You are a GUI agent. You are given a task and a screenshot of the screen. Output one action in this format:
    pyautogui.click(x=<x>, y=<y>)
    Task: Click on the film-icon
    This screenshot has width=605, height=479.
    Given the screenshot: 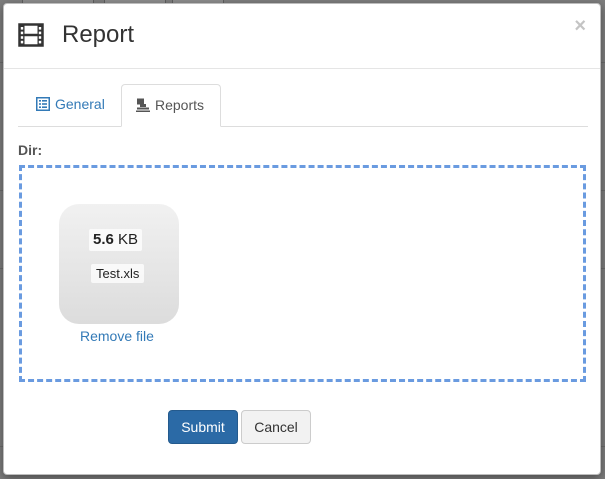 What is the action you would take?
    pyautogui.click(x=31, y=35)
    